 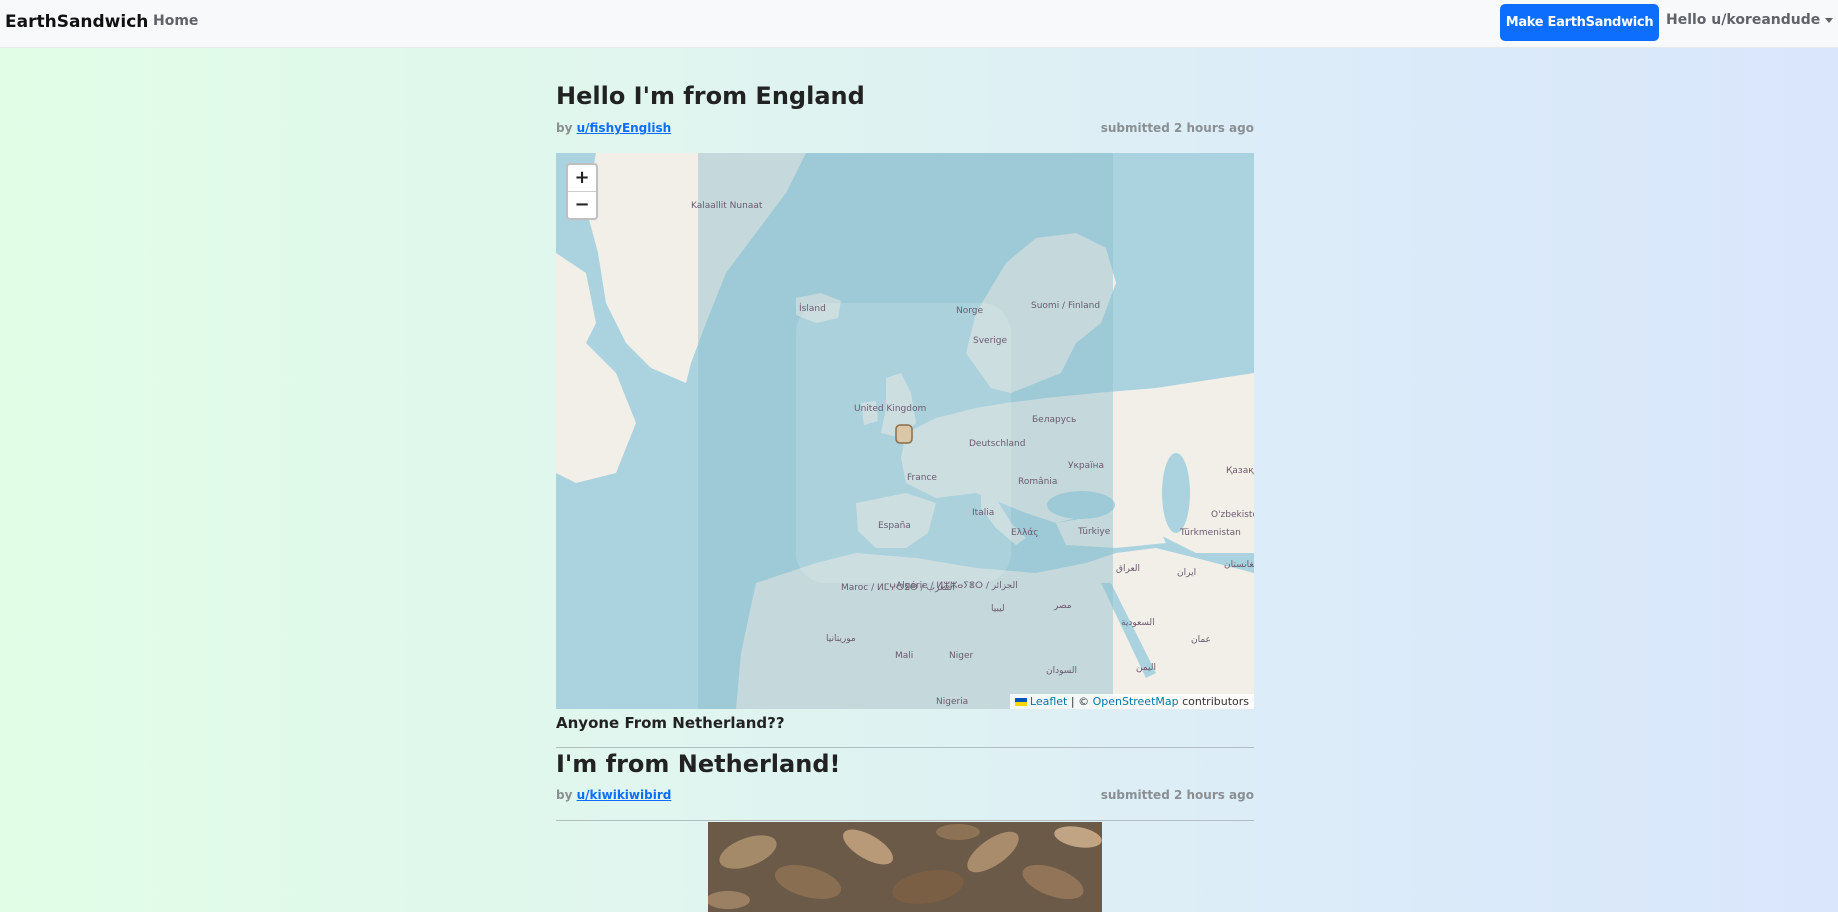 I want to click on post-caption: Anyone From Netherland??, so click(x=670, y=723).